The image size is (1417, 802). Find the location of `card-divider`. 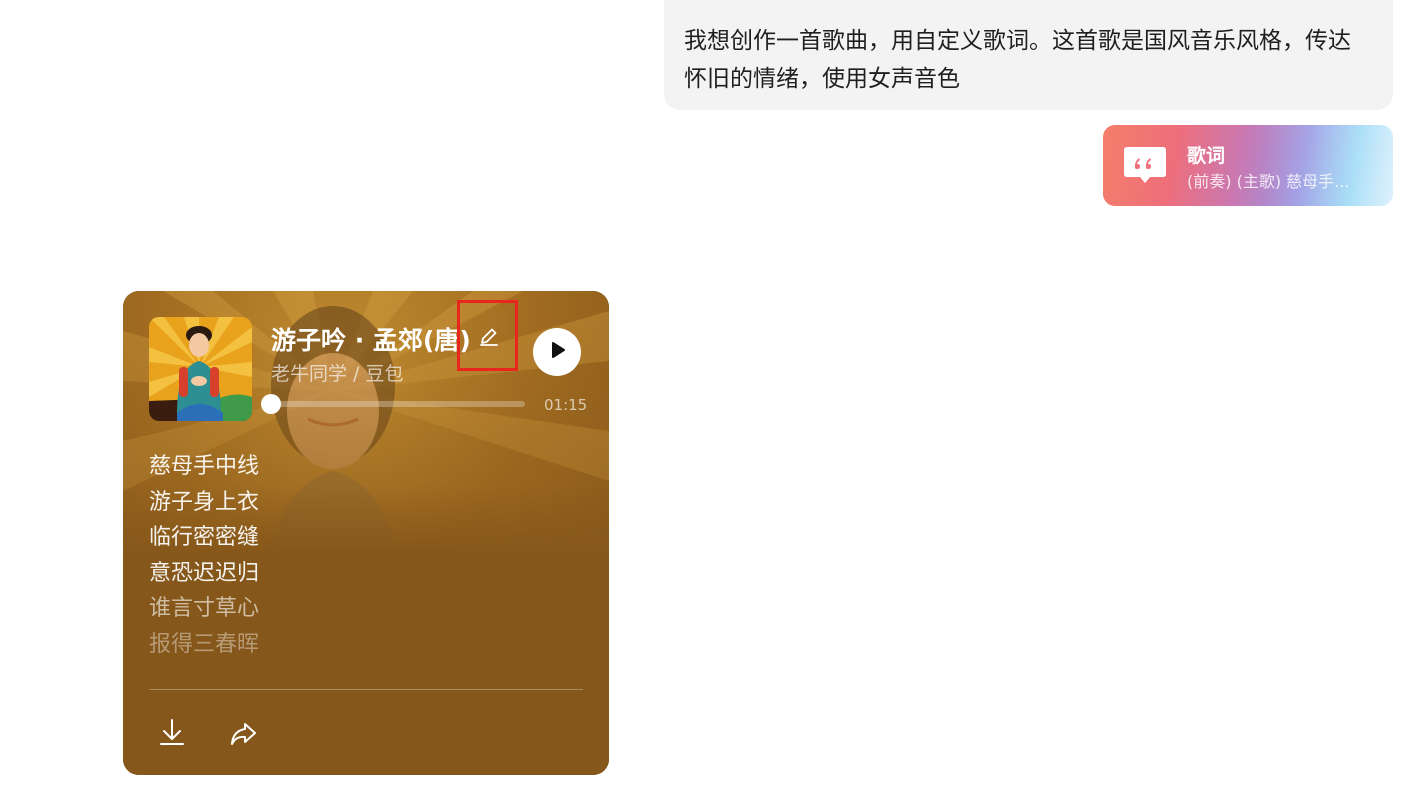

card-divider is located at coordinates (366, 689).